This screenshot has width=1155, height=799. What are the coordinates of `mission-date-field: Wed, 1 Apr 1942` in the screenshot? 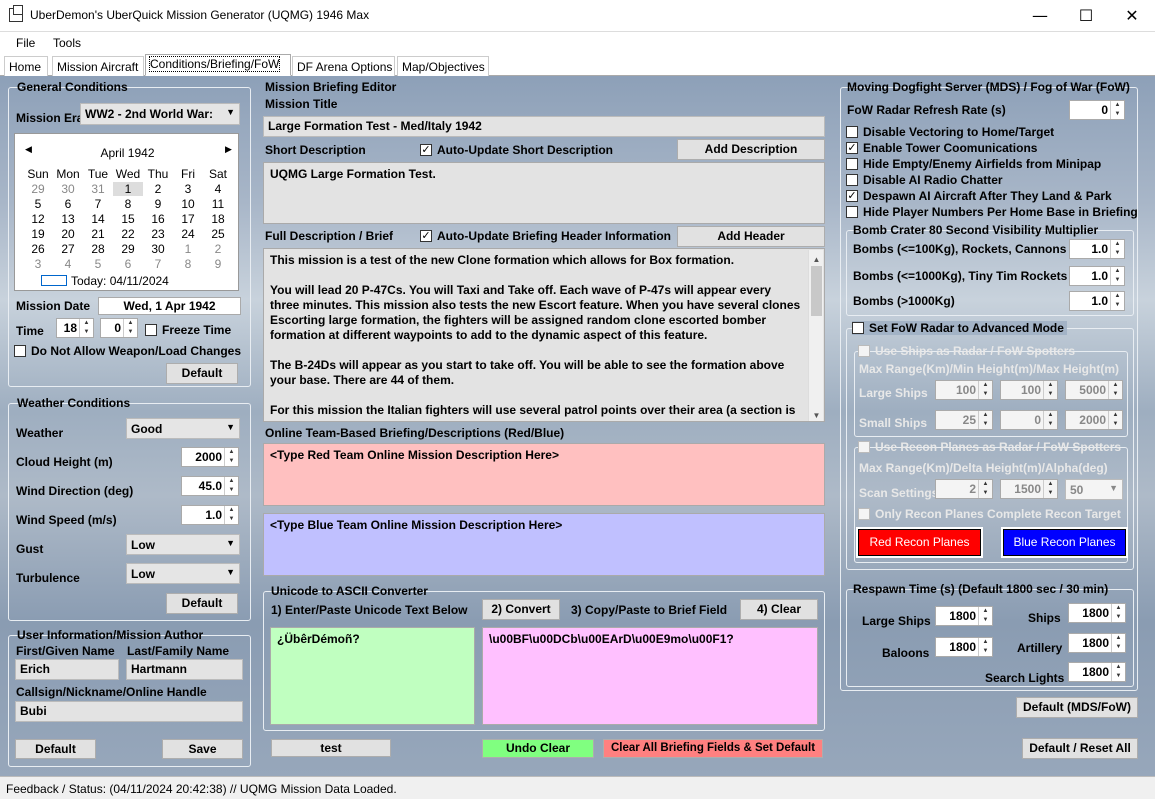 It's located at (169, 306).